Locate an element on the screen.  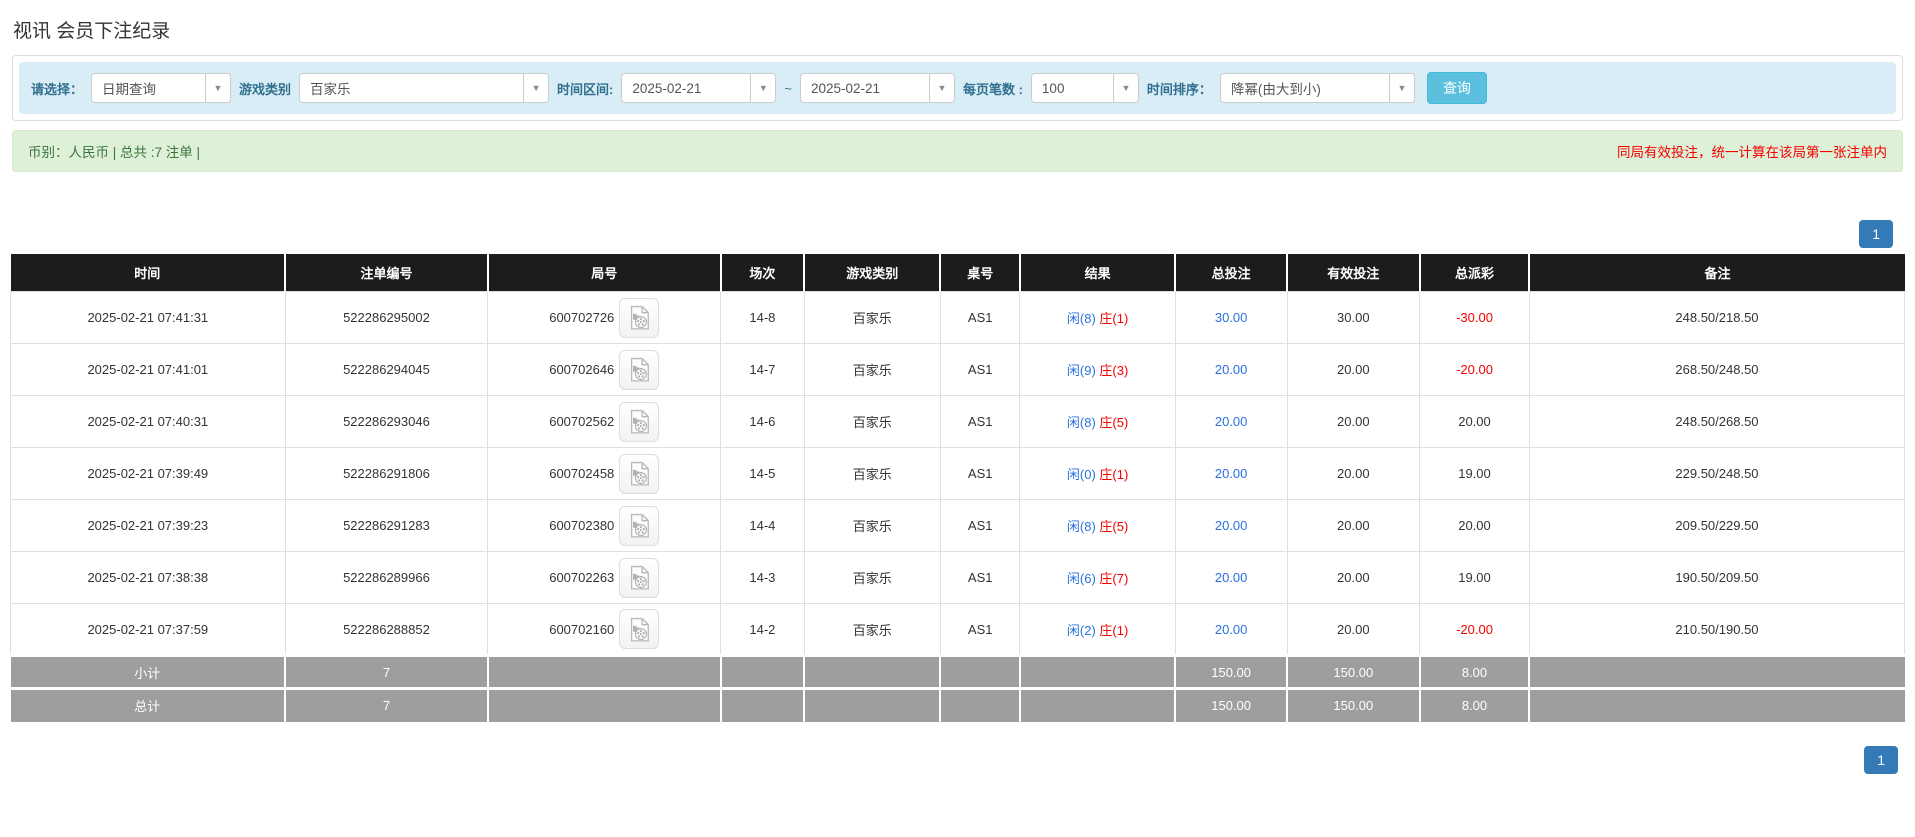
column-header-10: 备注 is located at coordinates (1716, 273).